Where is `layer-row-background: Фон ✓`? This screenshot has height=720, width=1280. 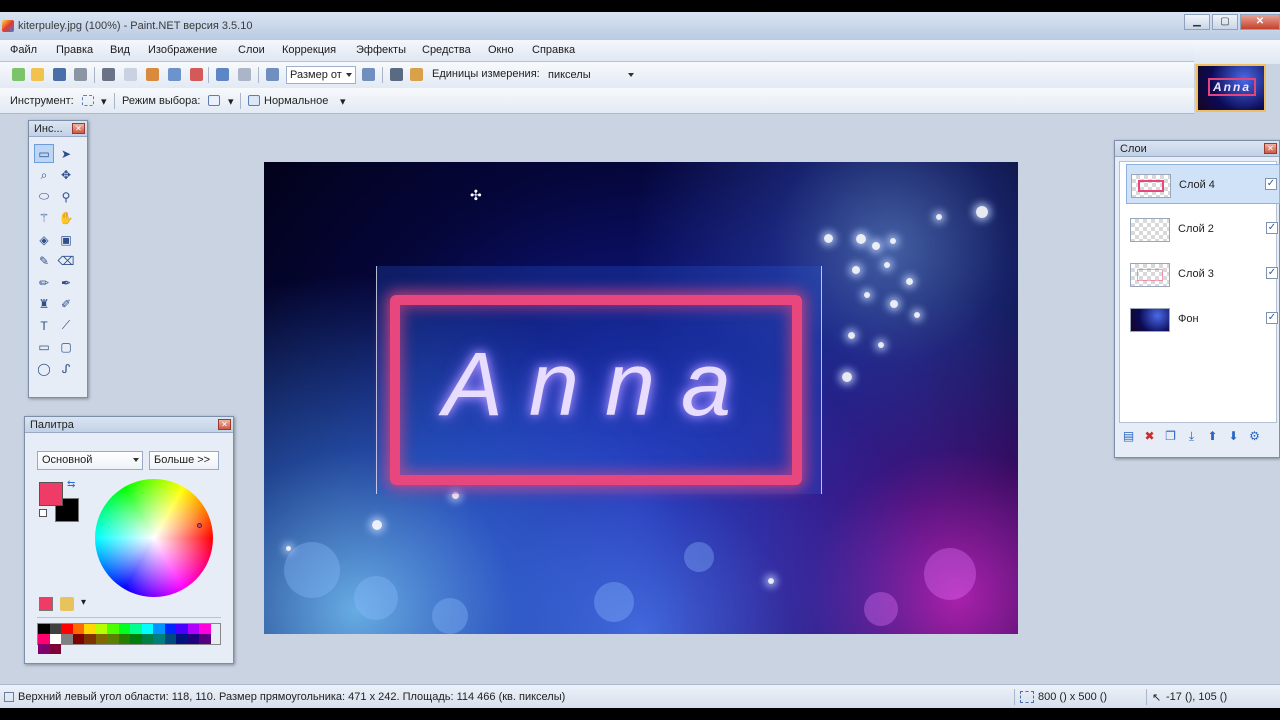 layer-row-background: Фон ✓ is located at coordinates (1203, 319).